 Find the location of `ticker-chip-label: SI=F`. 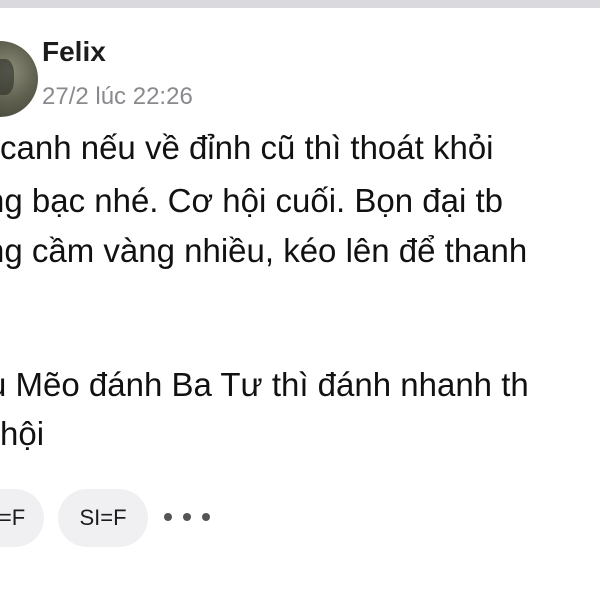

ticker-chip-label: SI=F is located at coordinates (103, 517).